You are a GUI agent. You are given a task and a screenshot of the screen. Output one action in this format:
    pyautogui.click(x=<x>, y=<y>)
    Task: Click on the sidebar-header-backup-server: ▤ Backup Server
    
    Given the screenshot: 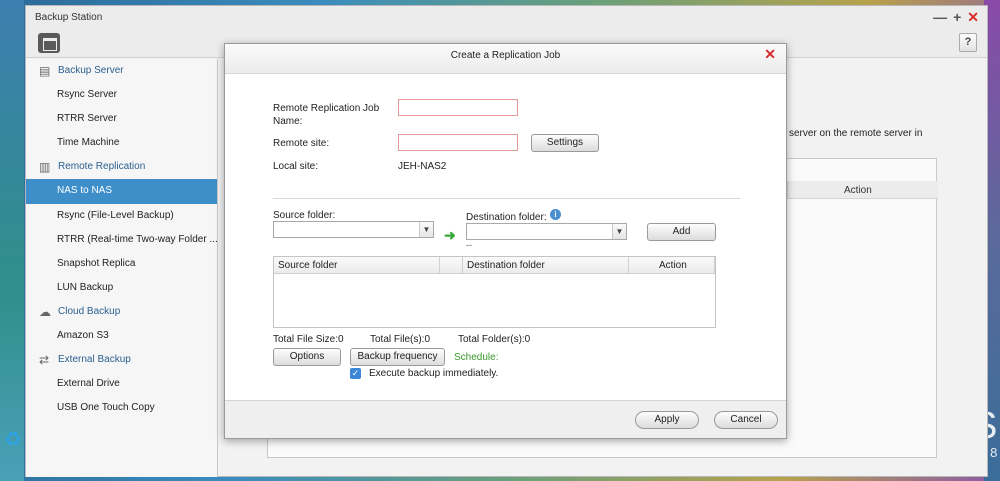 What is the action you would take?
    pyautogui.click(x=121, y=71)
    